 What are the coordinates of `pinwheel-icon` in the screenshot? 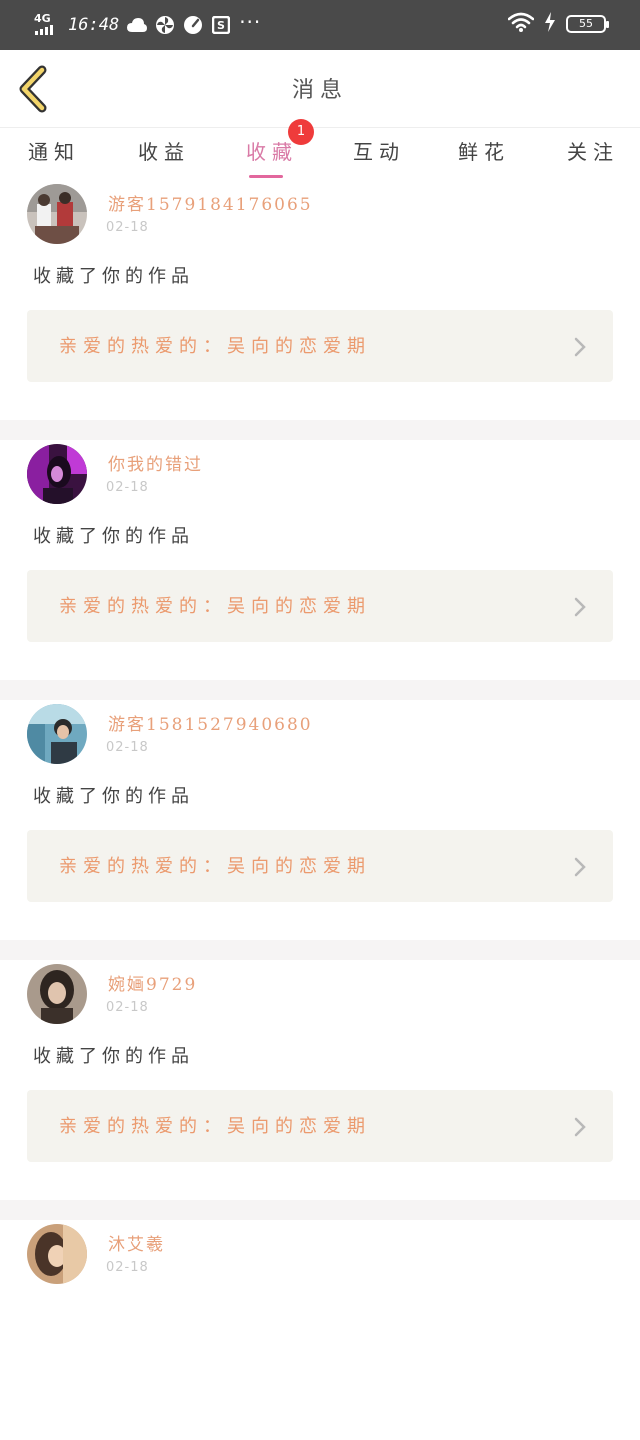 It's located at (165, 25).